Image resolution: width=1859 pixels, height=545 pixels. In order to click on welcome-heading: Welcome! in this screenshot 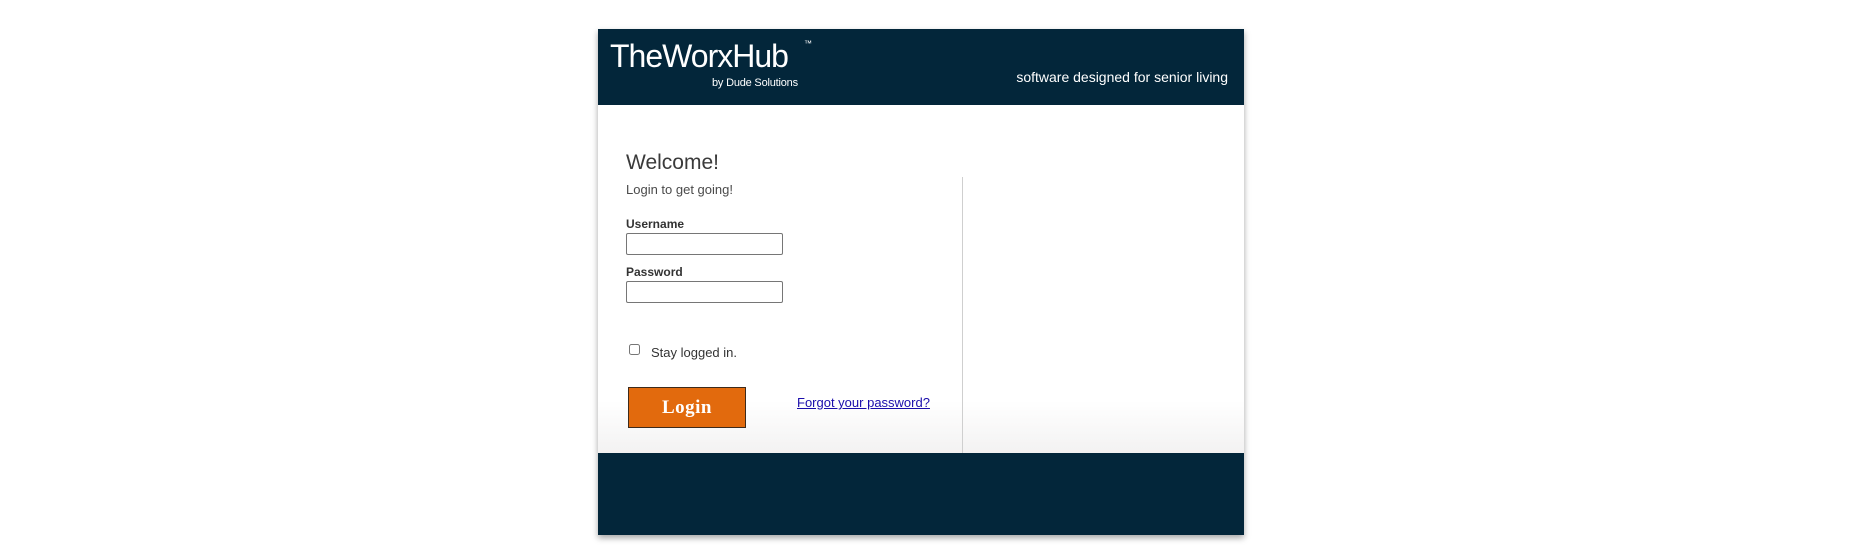, I will do `click(672, 162)`.